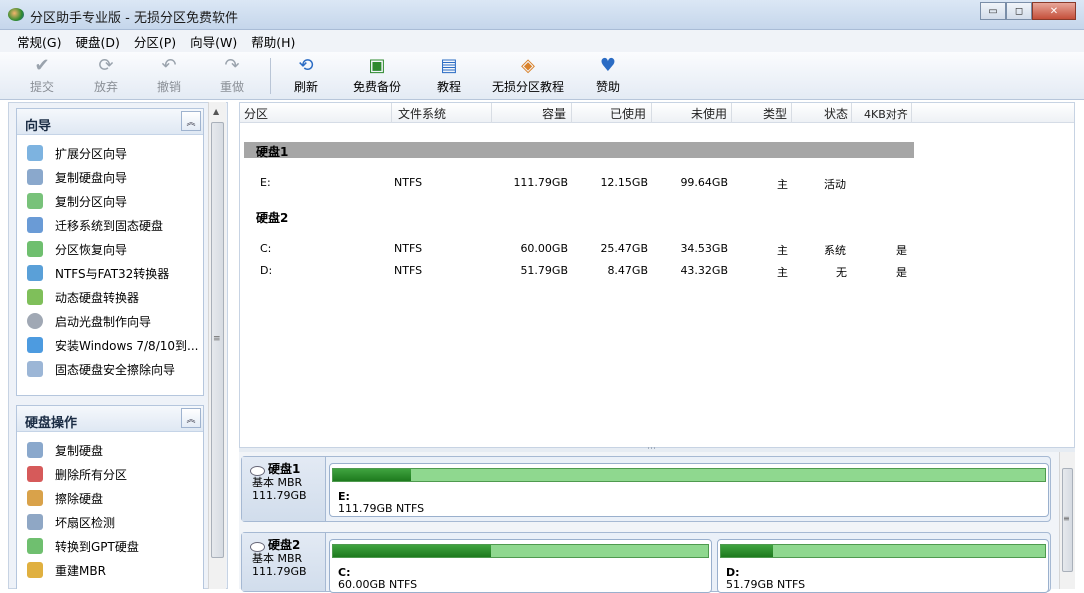 This screenshot has height=593, width=1084. Describe the element at coordinates (91, 201) in the screenshot. I see `wizard-item-label: 复制分区向导` at that location.